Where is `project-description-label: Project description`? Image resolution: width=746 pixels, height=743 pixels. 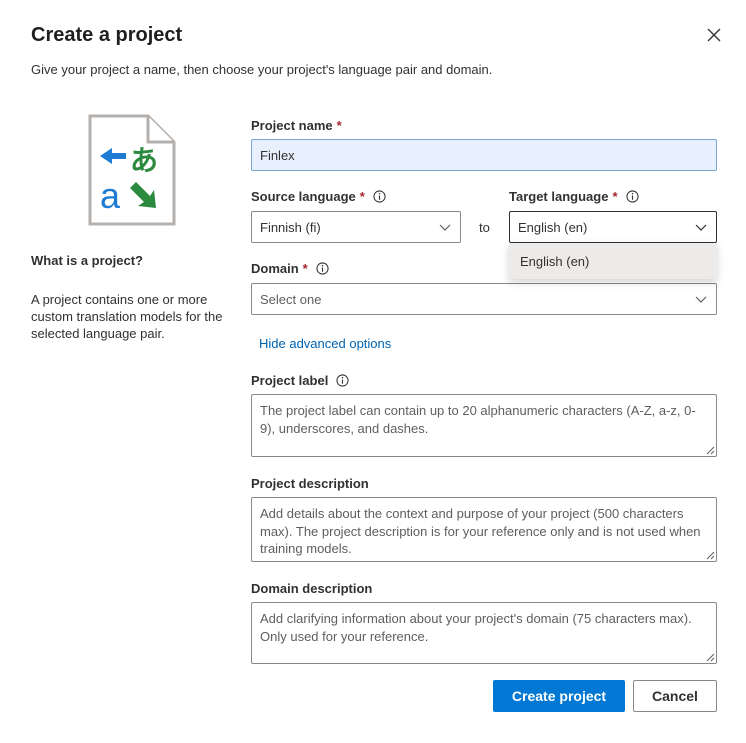
project-description-label: Project description is located at coordinates (310, 483).